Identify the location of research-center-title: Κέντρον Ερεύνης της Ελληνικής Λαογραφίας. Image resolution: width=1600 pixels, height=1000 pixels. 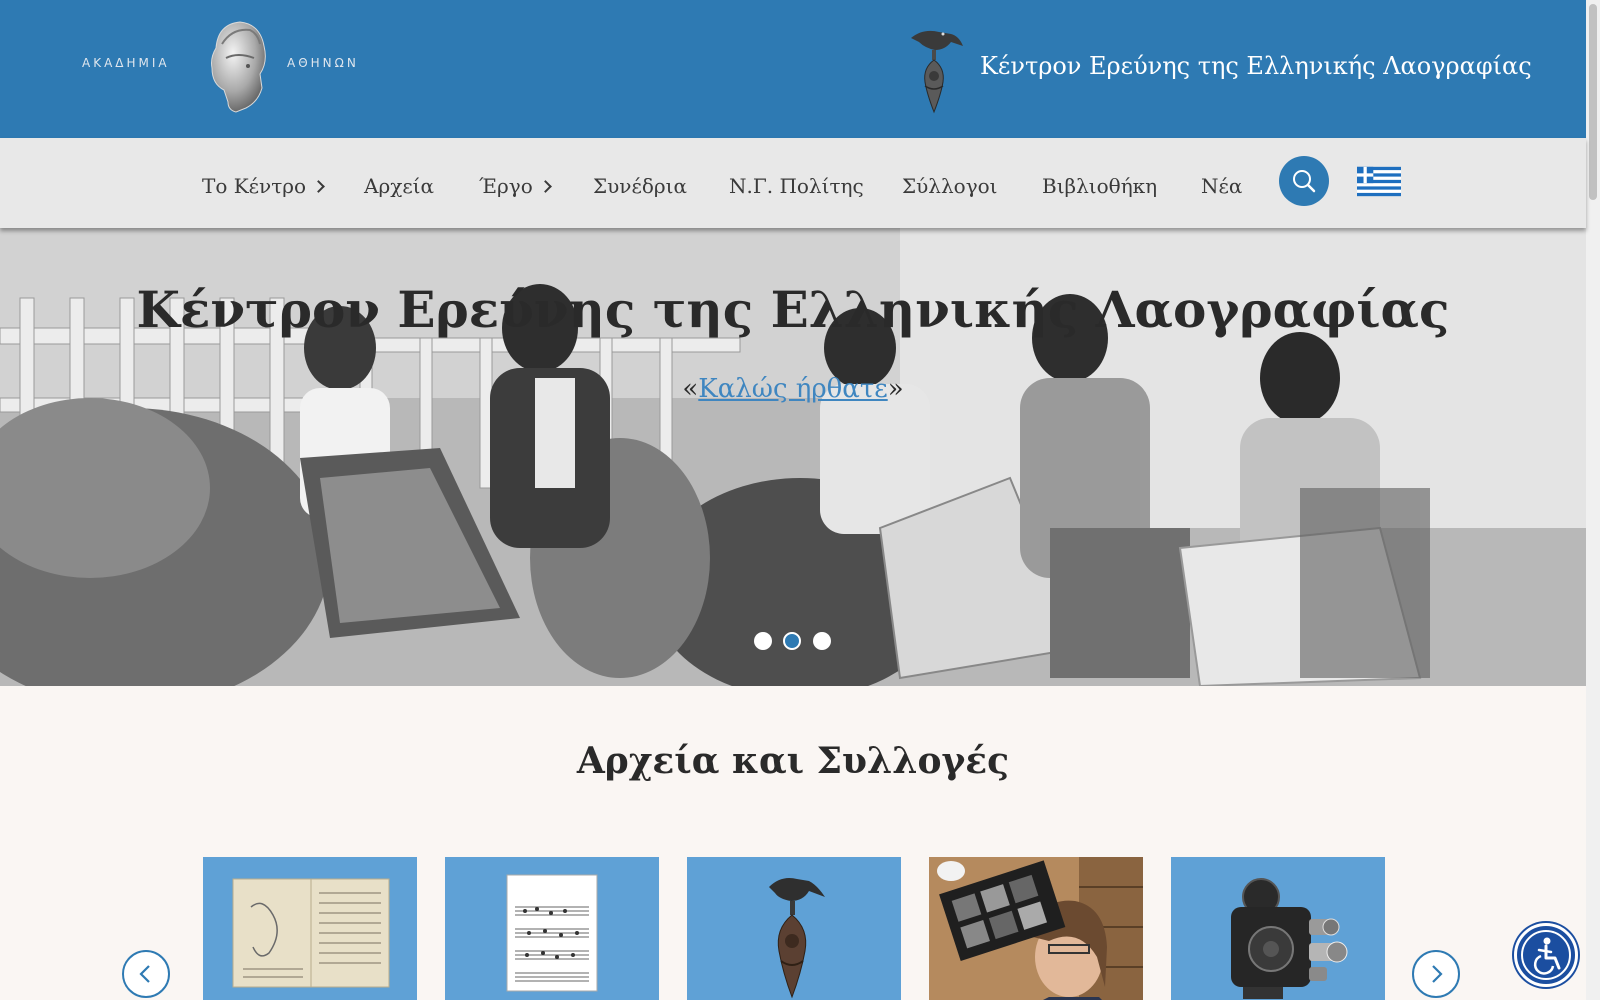
(1256, 66).